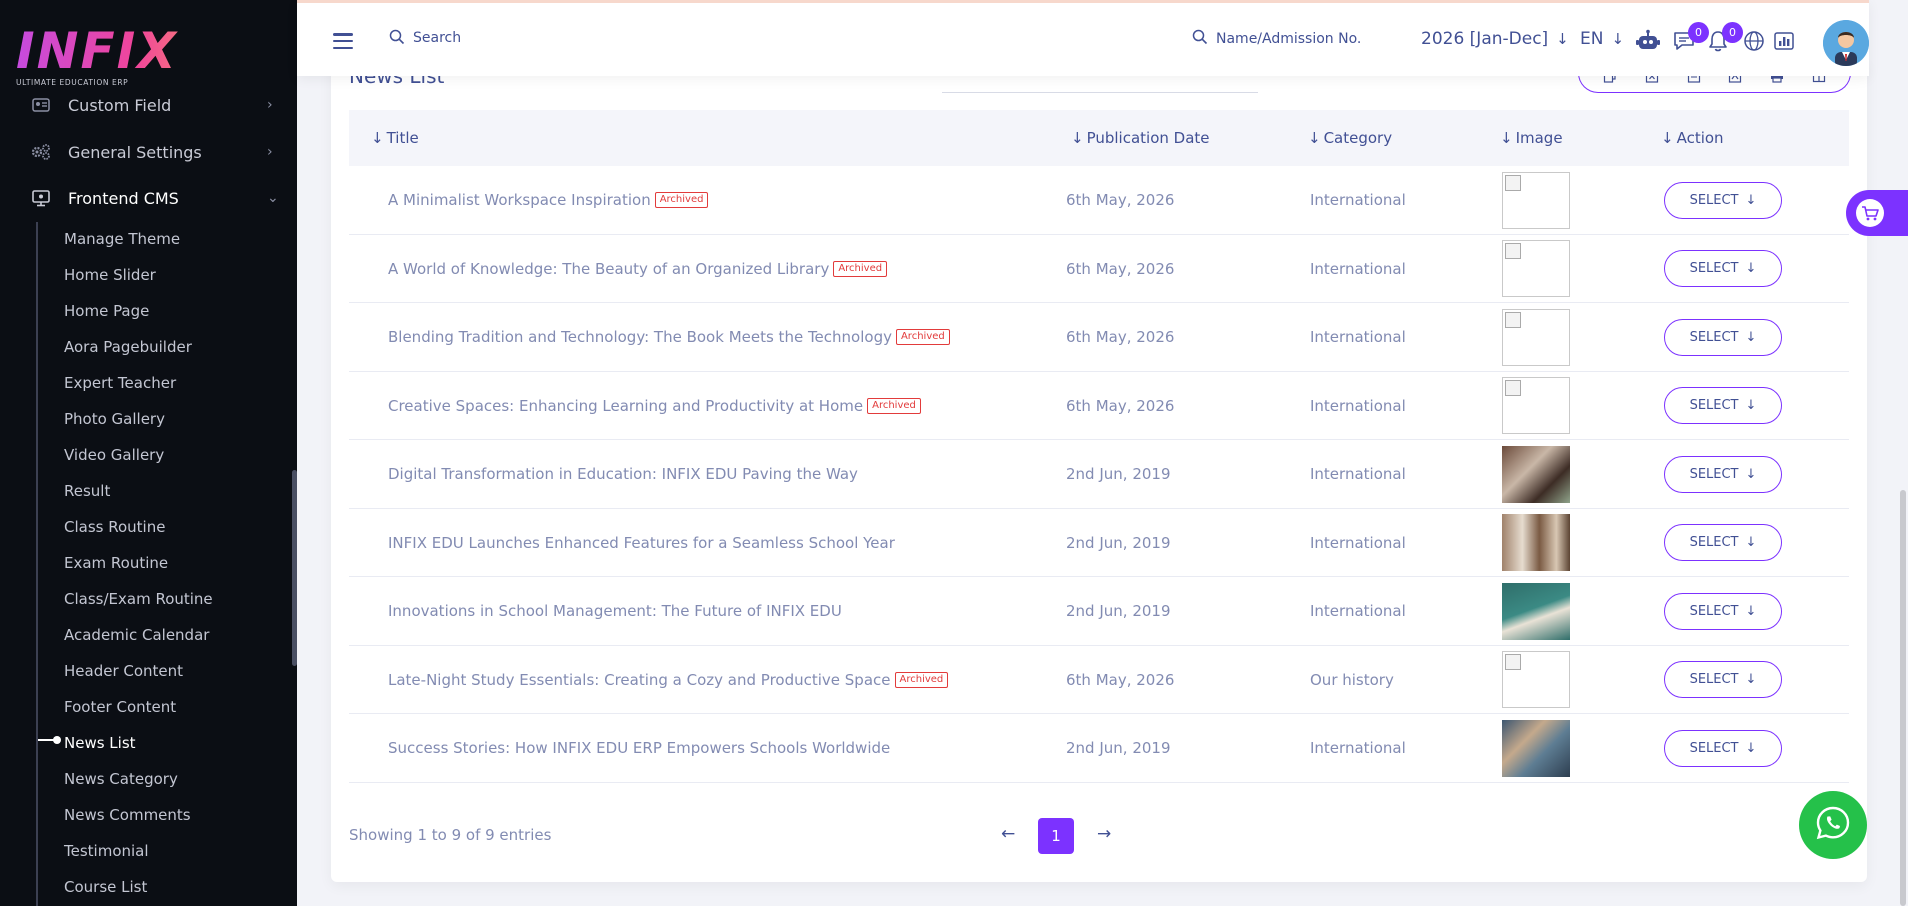  Describe the element at coordinates (49, 740) in the screenshot. I see `active-indicator` at that location.